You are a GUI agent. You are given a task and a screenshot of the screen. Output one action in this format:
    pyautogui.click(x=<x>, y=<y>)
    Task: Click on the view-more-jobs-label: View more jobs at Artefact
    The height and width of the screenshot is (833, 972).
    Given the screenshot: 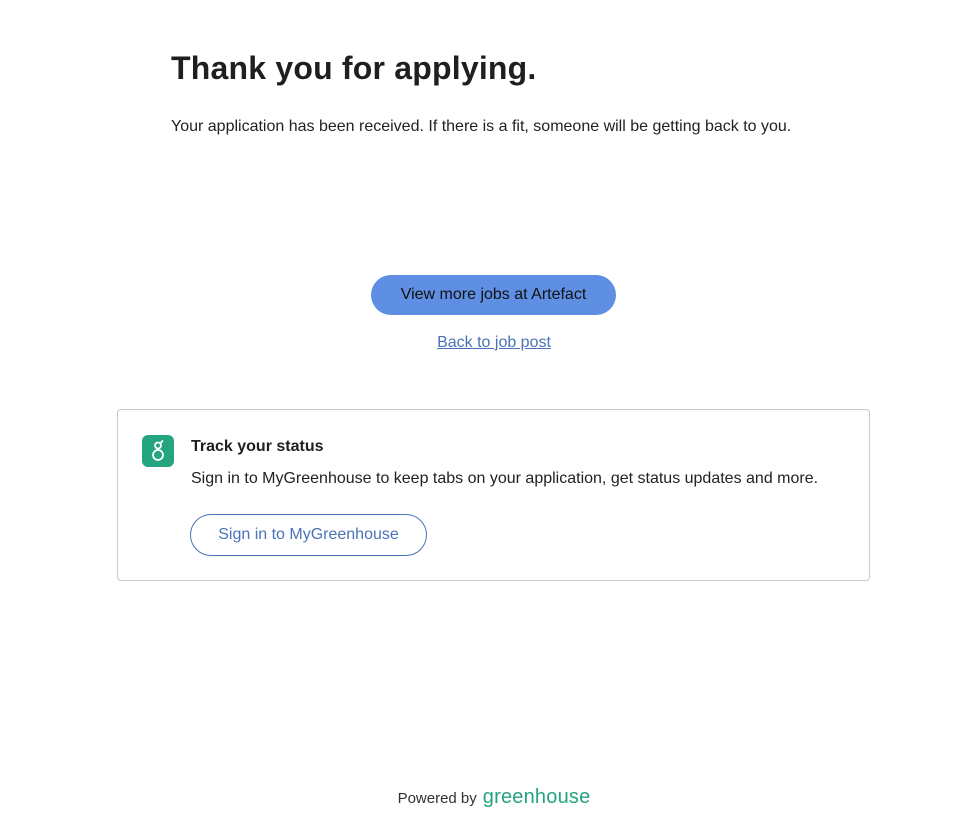 What is the action you would take?
    pyautogui.click(x=493, y=294)
    